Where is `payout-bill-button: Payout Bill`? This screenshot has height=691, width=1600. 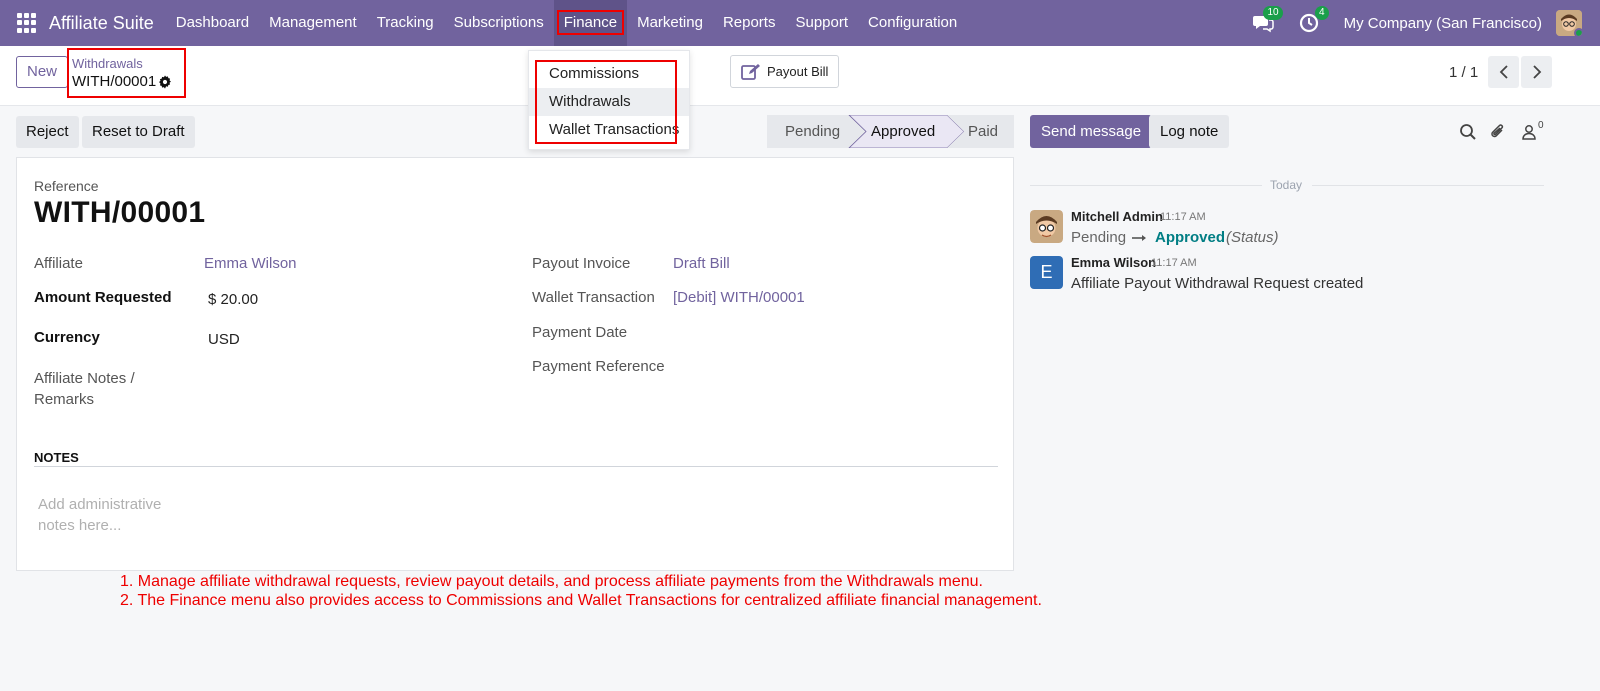 payout-bill-button: Payout Bill is located at coordinates (784, 71).